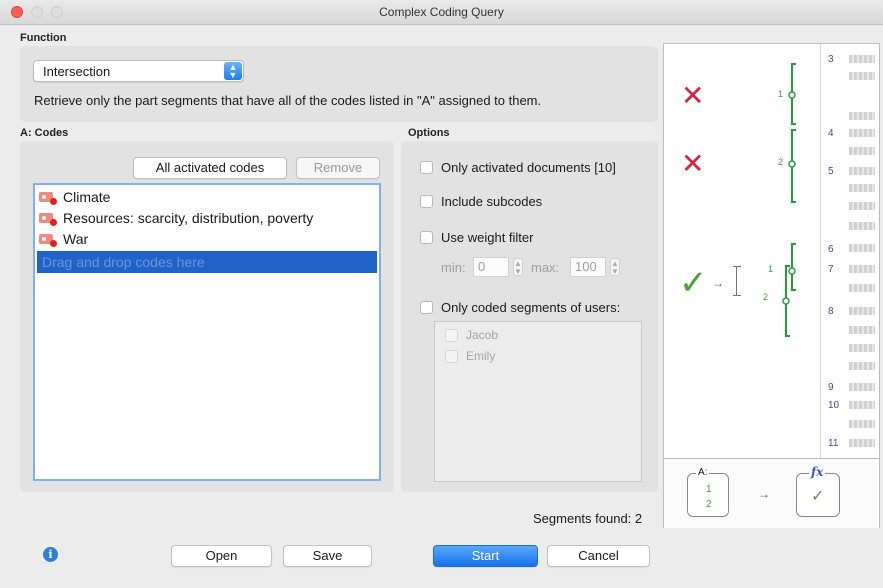 The width and height of the screenshot is (883, 588). Describe the element at coordinates (817, 472) in the screenshot. I see `legend-fx-label: fx` at that location.